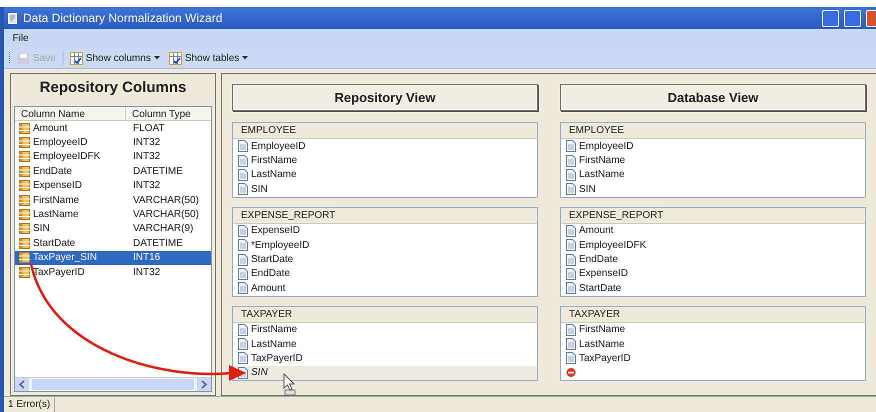 The image size is (876, 412). Describe the element at coordinates (21, 38) in the screenshot. I see `menu-item: File` at that location.